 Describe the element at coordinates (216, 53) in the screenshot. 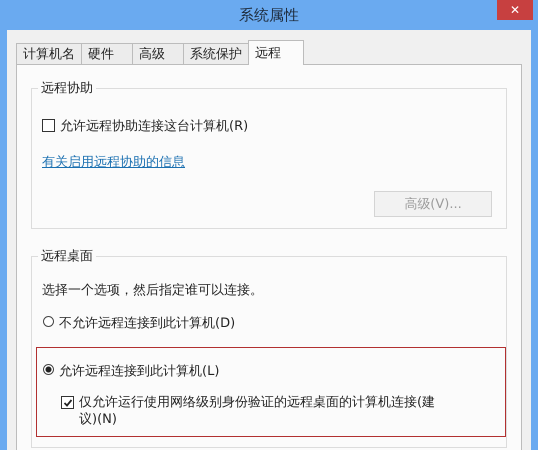

I see `tab: 系统保护` at that location.